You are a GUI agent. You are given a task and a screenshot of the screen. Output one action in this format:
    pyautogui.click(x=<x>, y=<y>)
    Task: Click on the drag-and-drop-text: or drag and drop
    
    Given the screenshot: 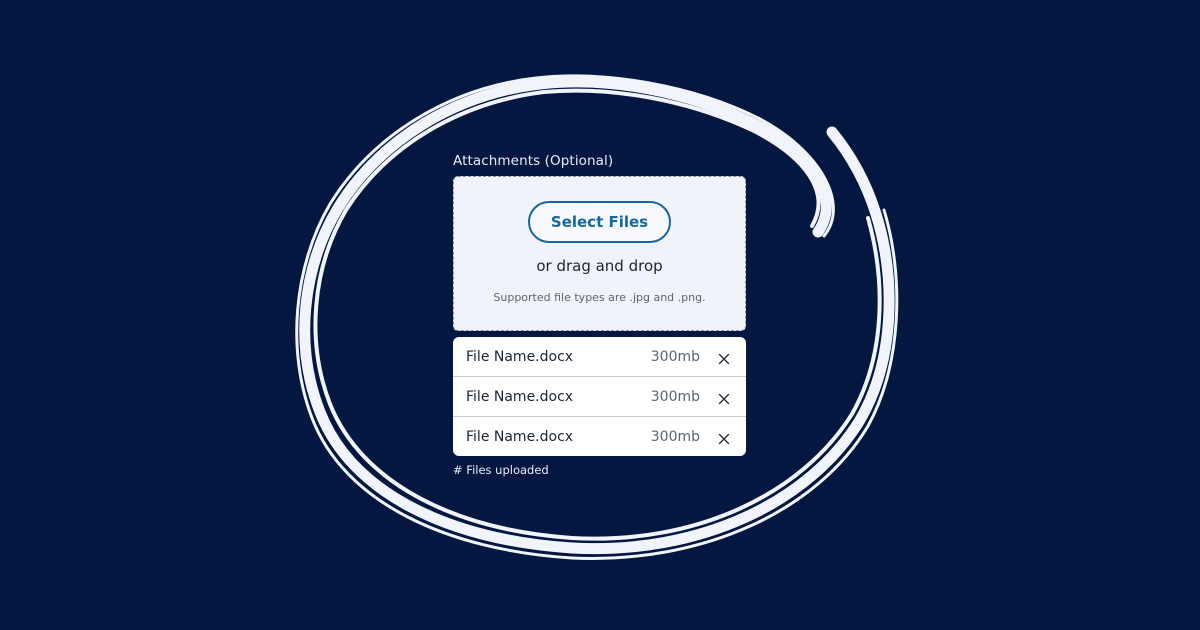 What is the action you would take?
    pyautogui.click(x=599, y=266)
    